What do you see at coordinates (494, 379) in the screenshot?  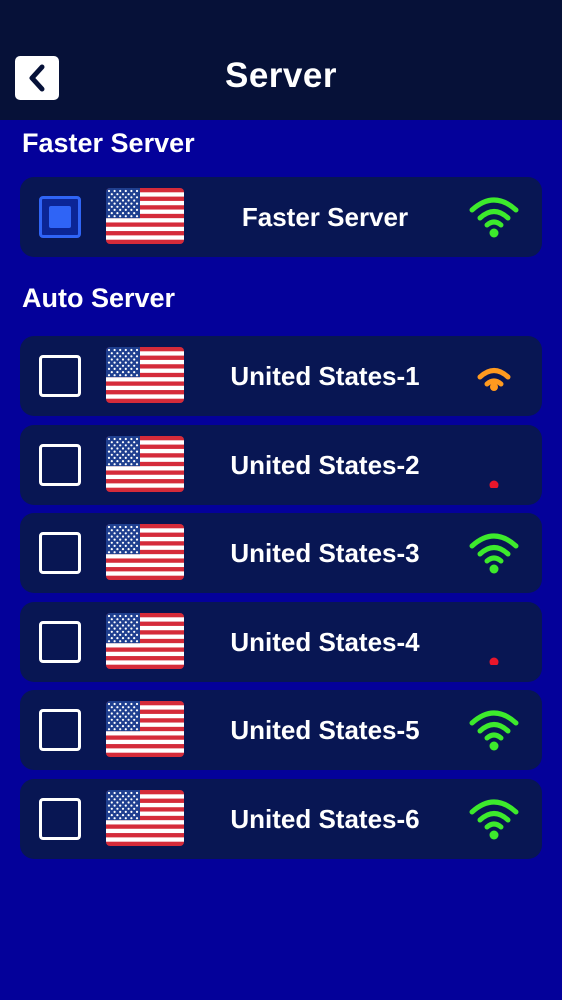 I see `wifi-medium-icon` at bounding box center [494, 379].